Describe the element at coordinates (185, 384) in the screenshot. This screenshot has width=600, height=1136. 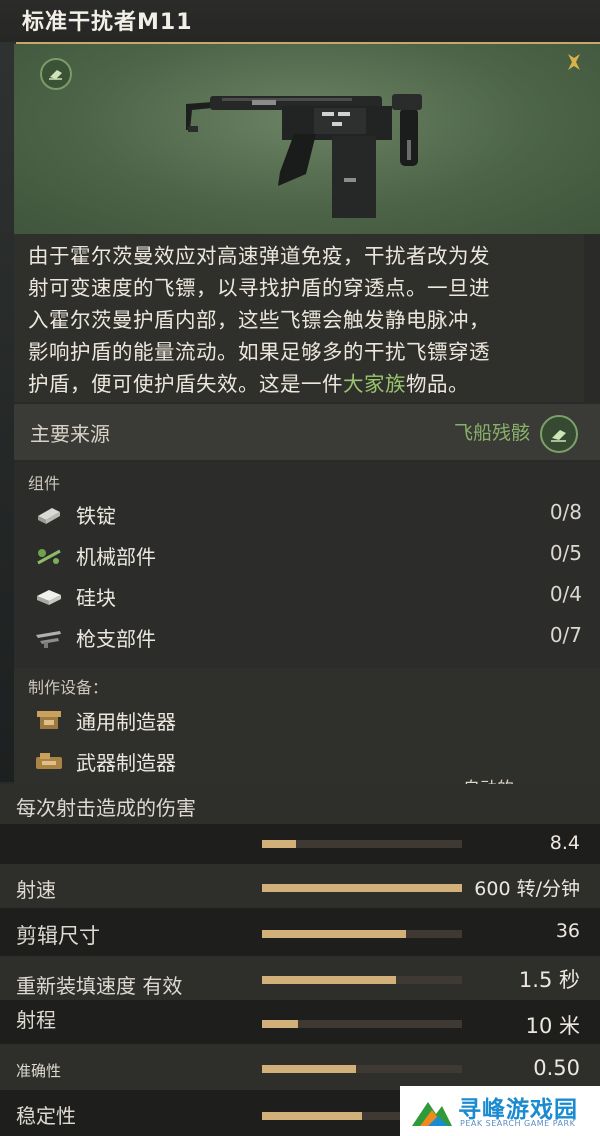
I see `description-text: 护盾，便可使护盾失效。这是一件` at that location.